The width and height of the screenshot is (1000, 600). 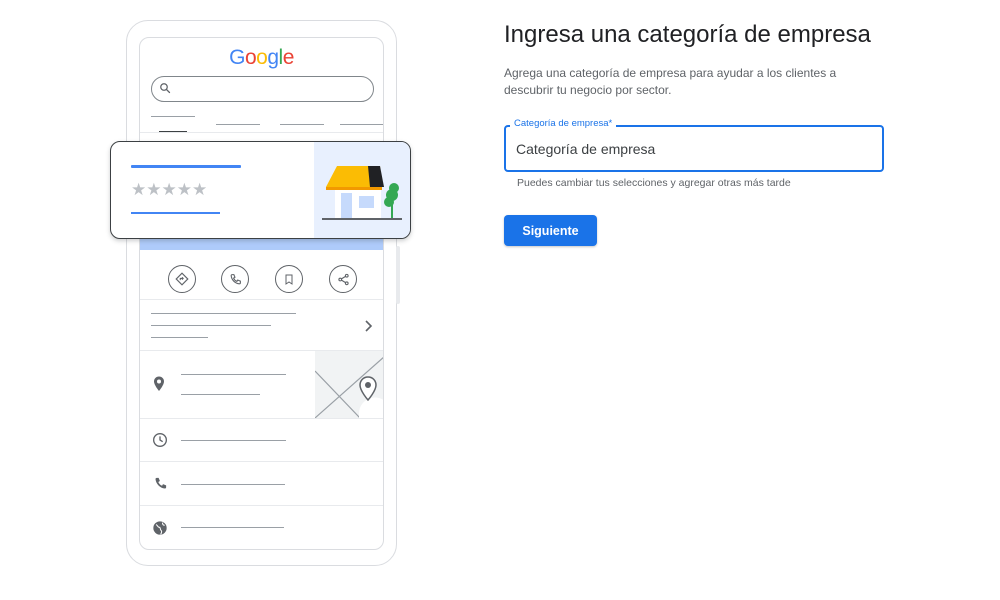 I want to click on location-pin-icon, so click(x=159, y=383).